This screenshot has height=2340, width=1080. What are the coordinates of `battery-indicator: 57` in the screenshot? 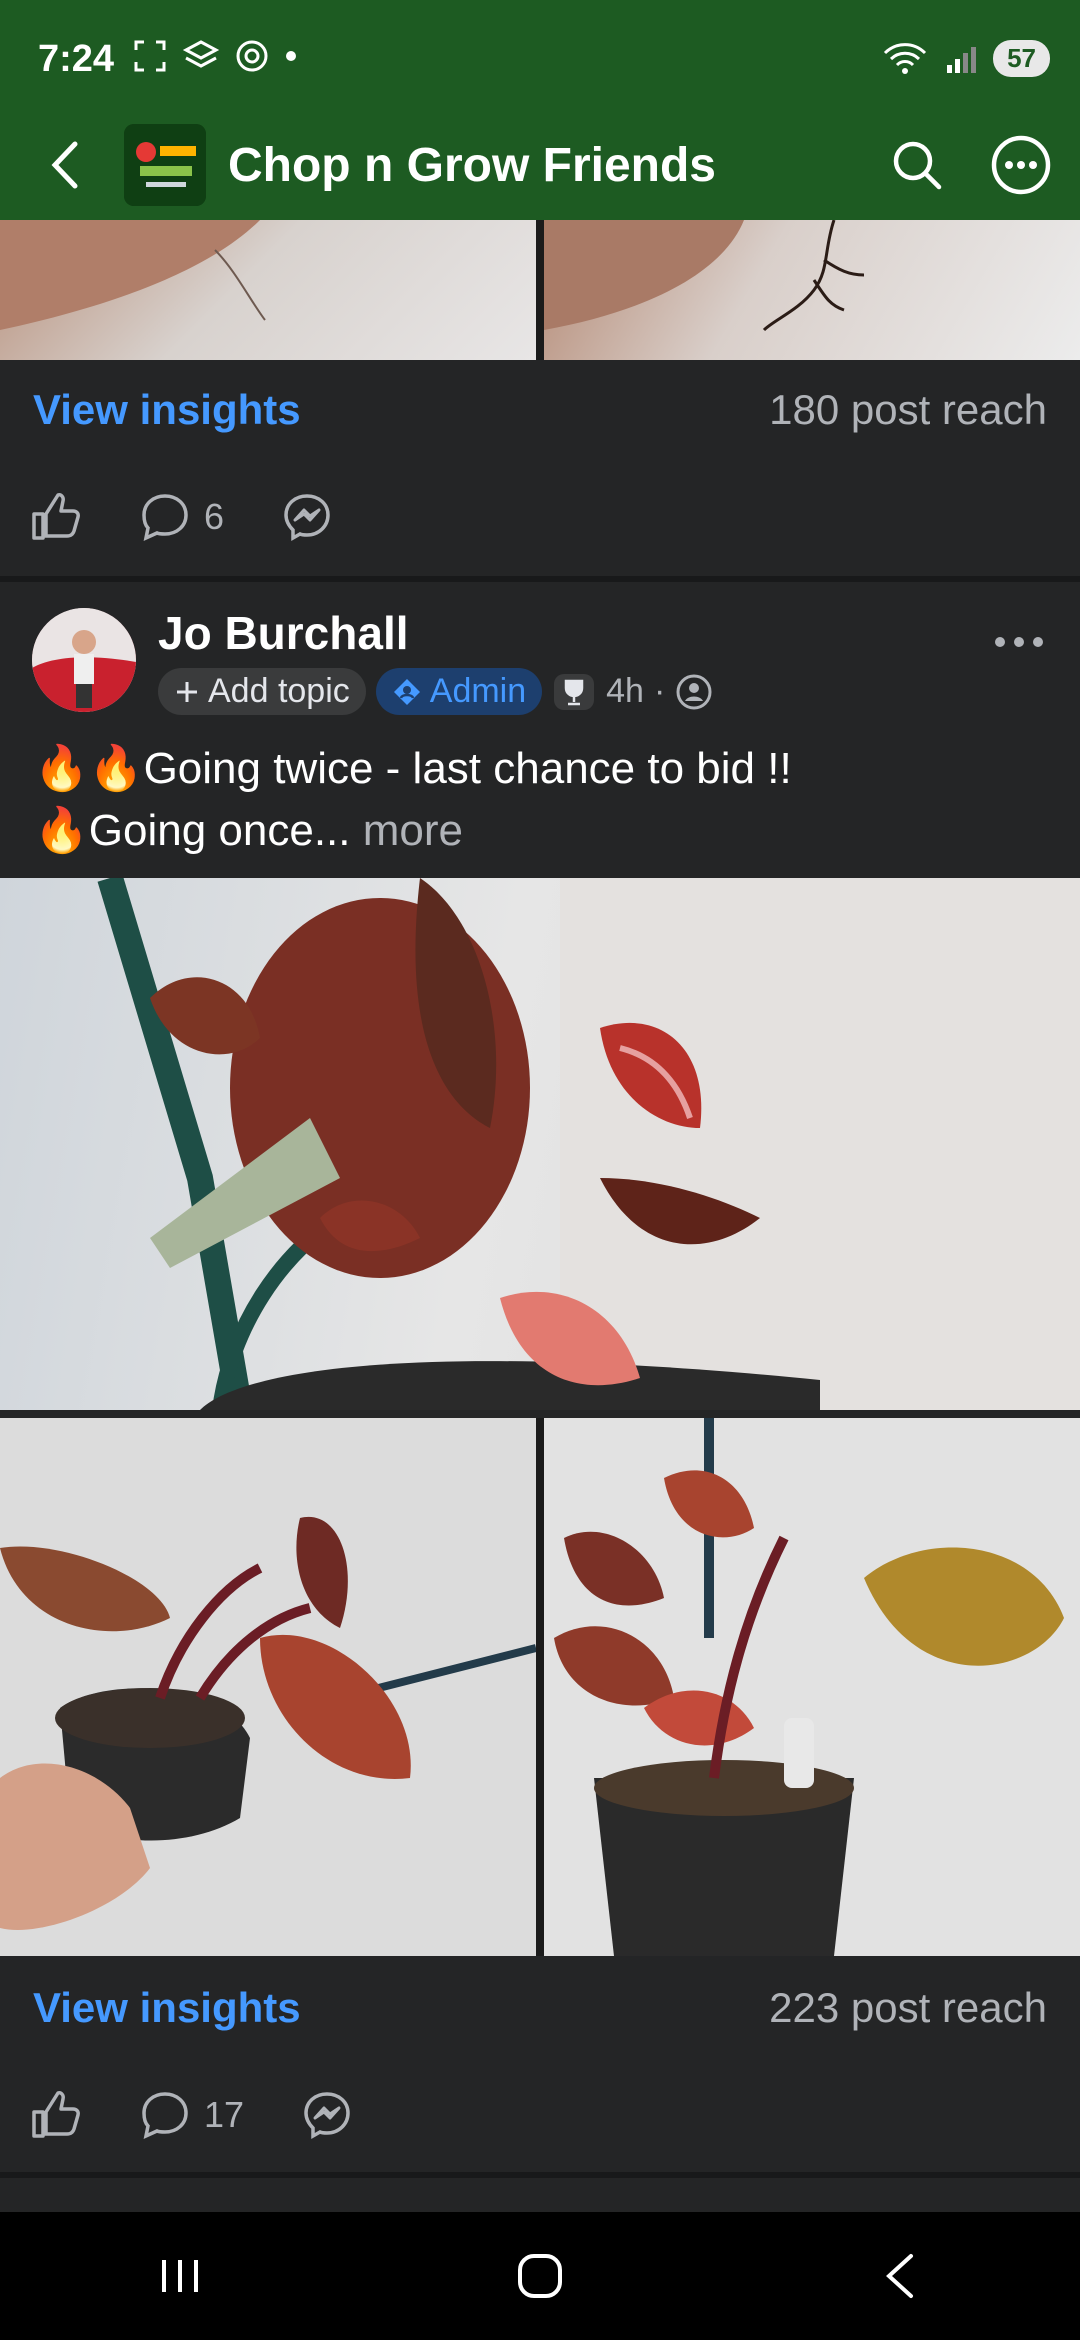 It's located at (1021, 58).